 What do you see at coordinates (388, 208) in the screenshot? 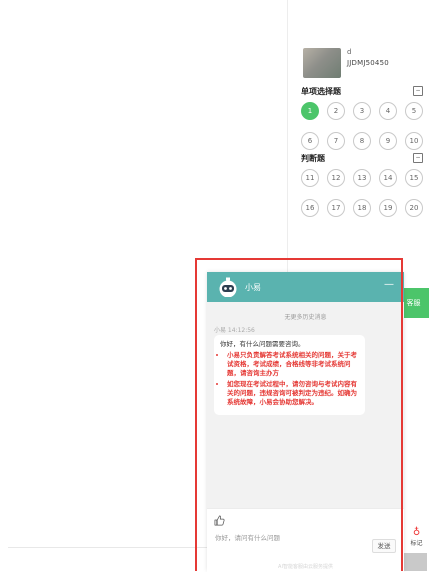
I see `question-number-button: 19` at bounding box center [388, 208].